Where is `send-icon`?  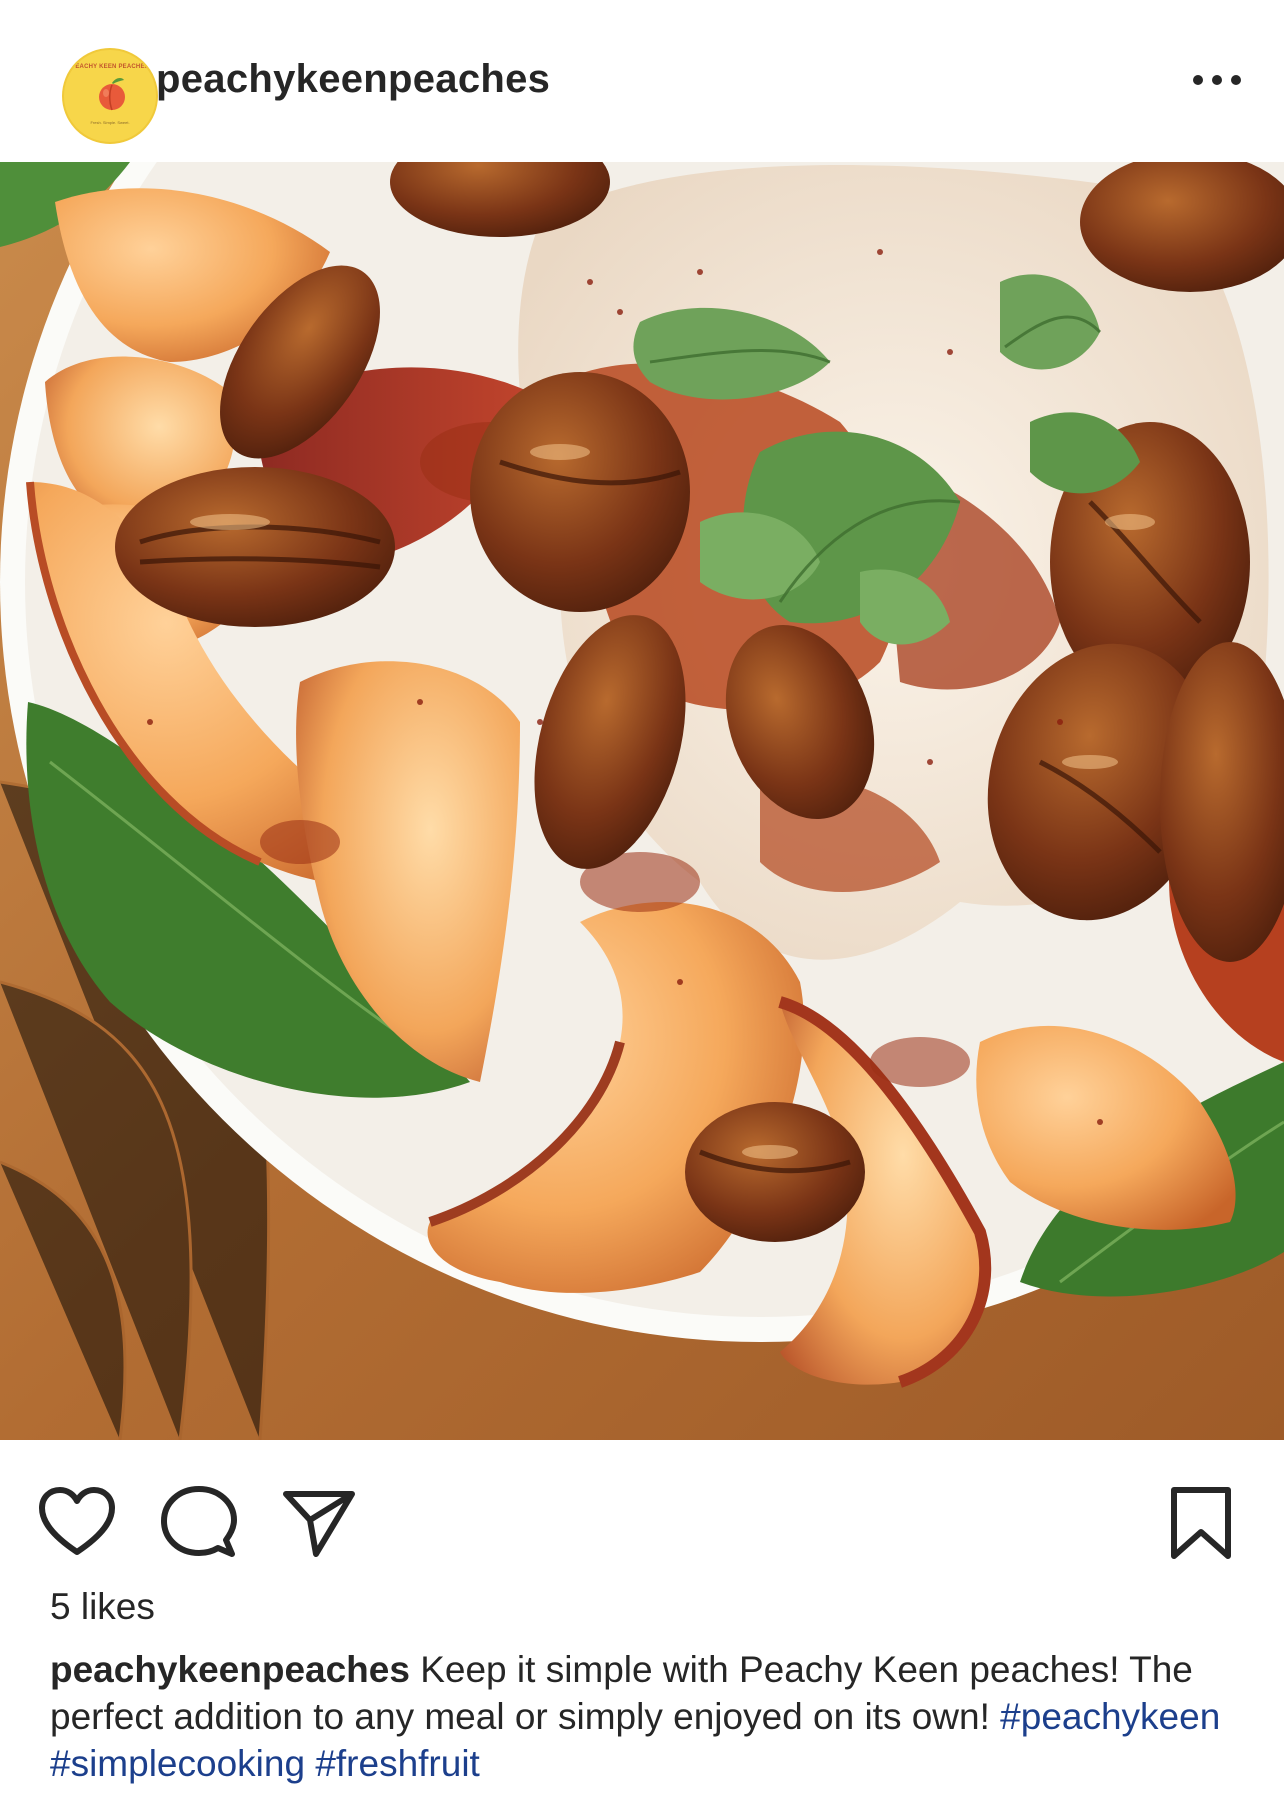 send-icon is located at coordinates (319, 1523).